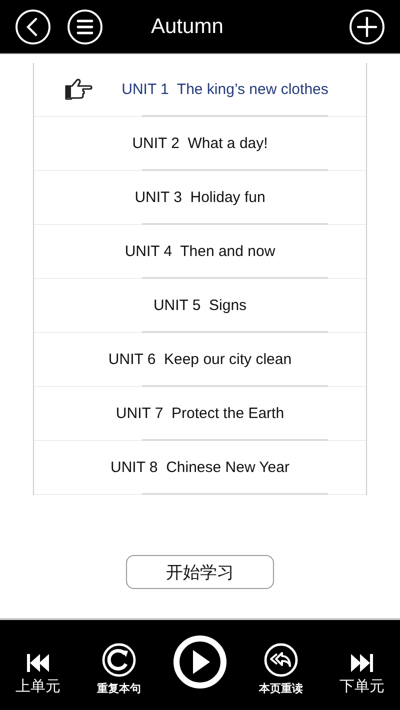 This screenshot has height=710, width=400. Describe the element at coordinates (119, 660) in the screenshot. I see `repeat-icon` at that location.